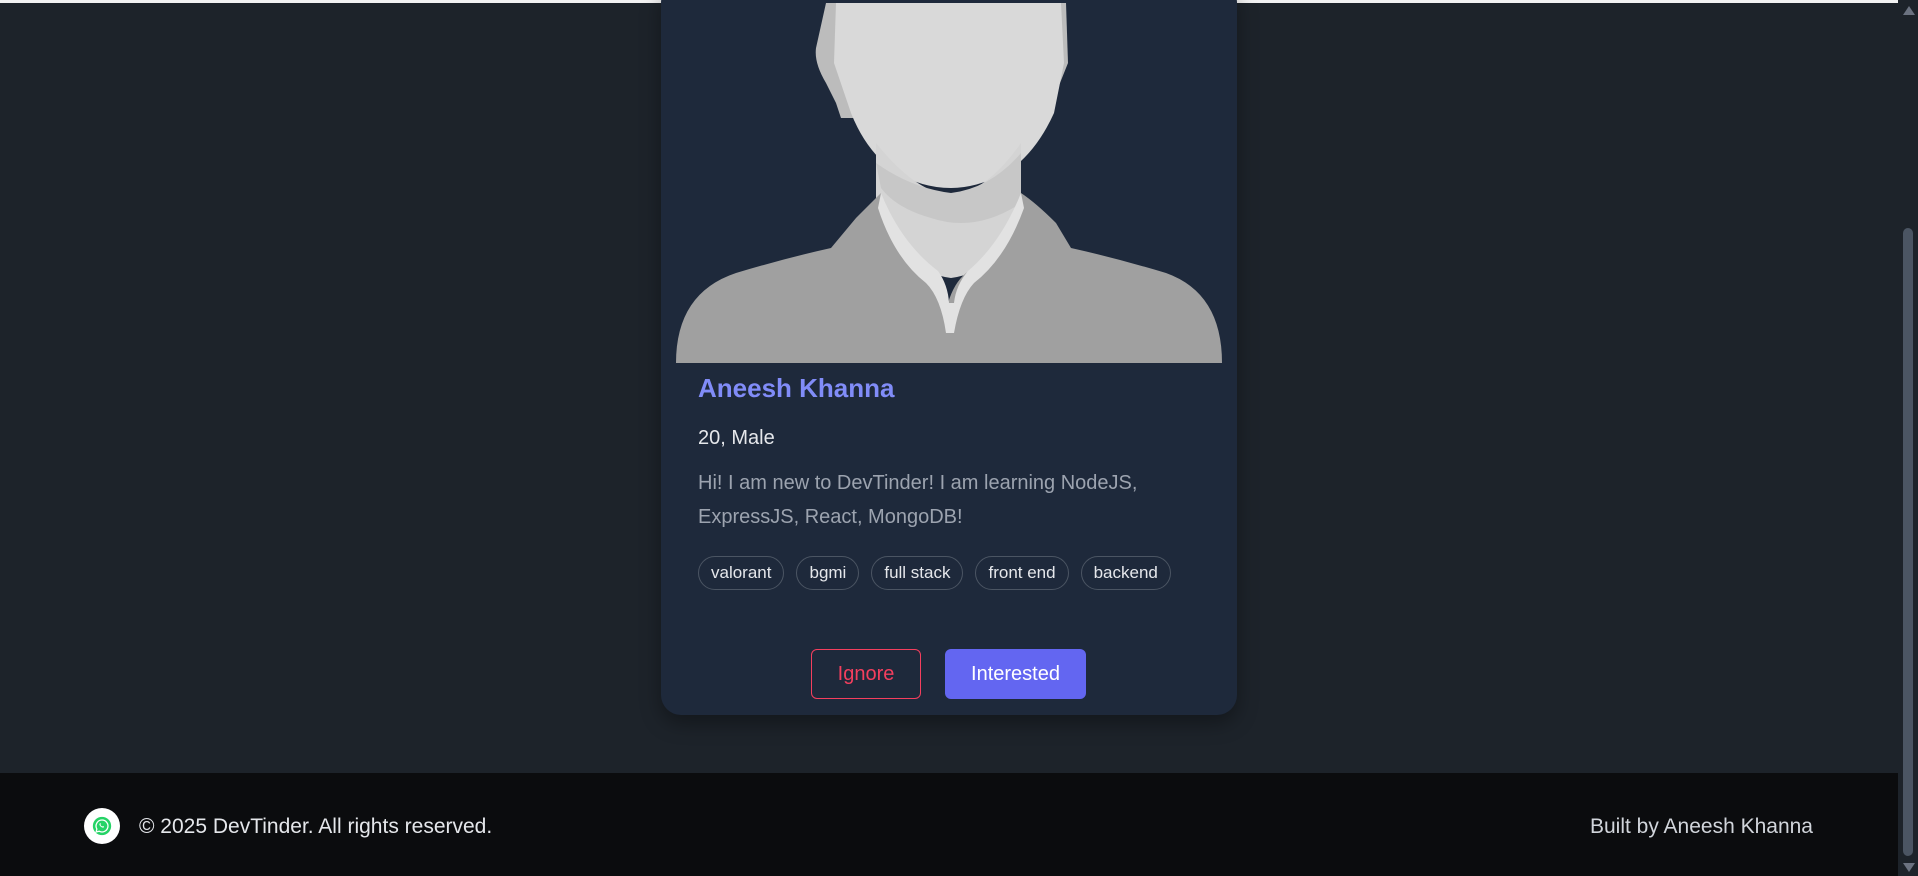 The height and width of the screenshot is (876, 1918). I want to click on user-silhouette-icon, so click(949, 183).